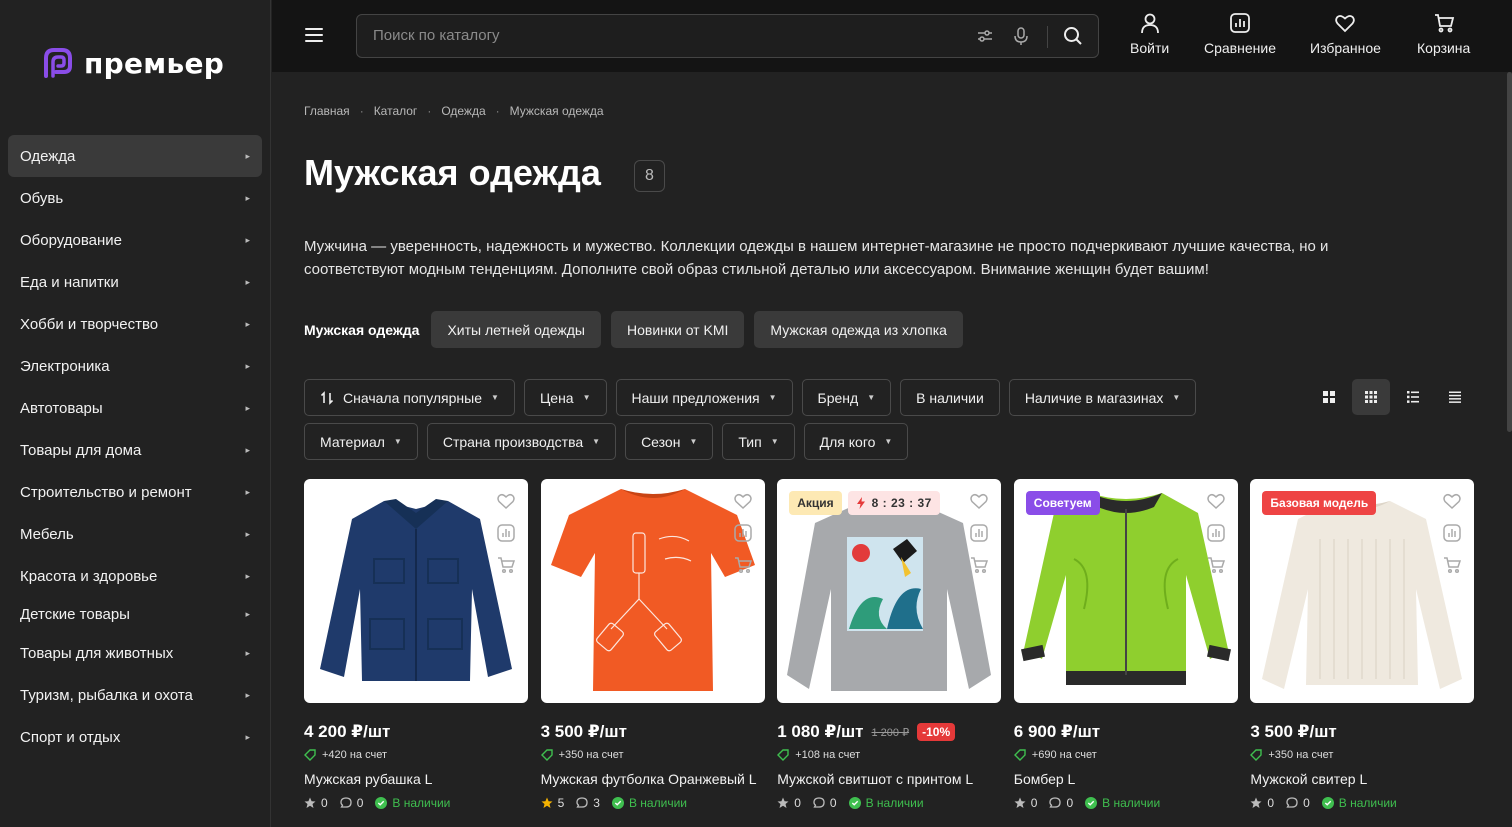  Describe the element at coordinates (1240, 34) in the screenshot. I see `compare-button: Сравнение` at that location.